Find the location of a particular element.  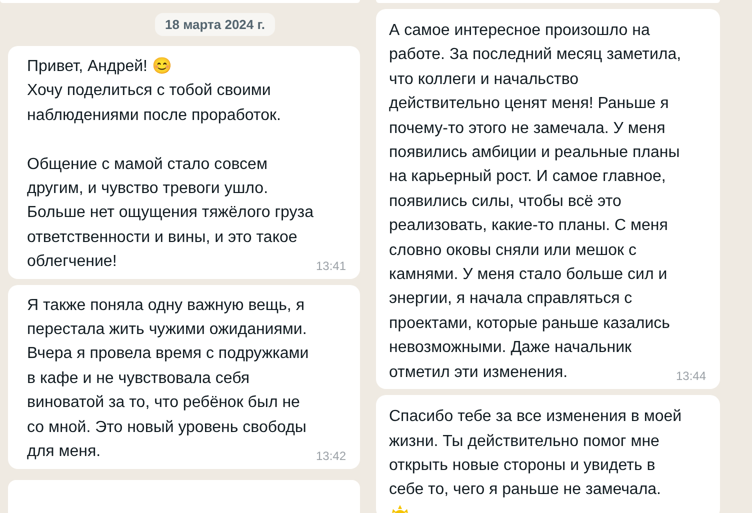

date-chip: 18 марта 2024 г. is located at coordinates (215, 24).